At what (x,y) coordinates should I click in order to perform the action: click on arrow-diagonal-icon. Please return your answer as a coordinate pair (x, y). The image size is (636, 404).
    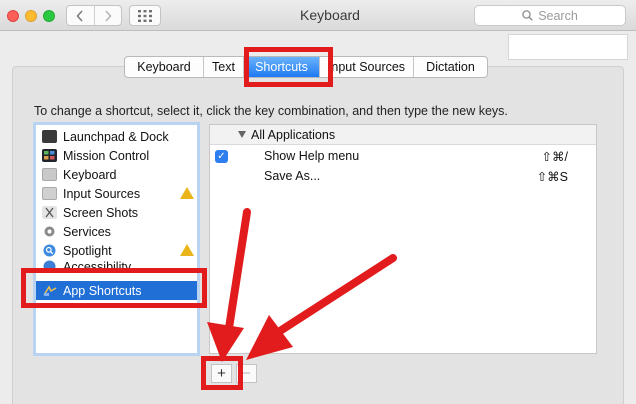
    Looking at the image, I should click on (321, 307).